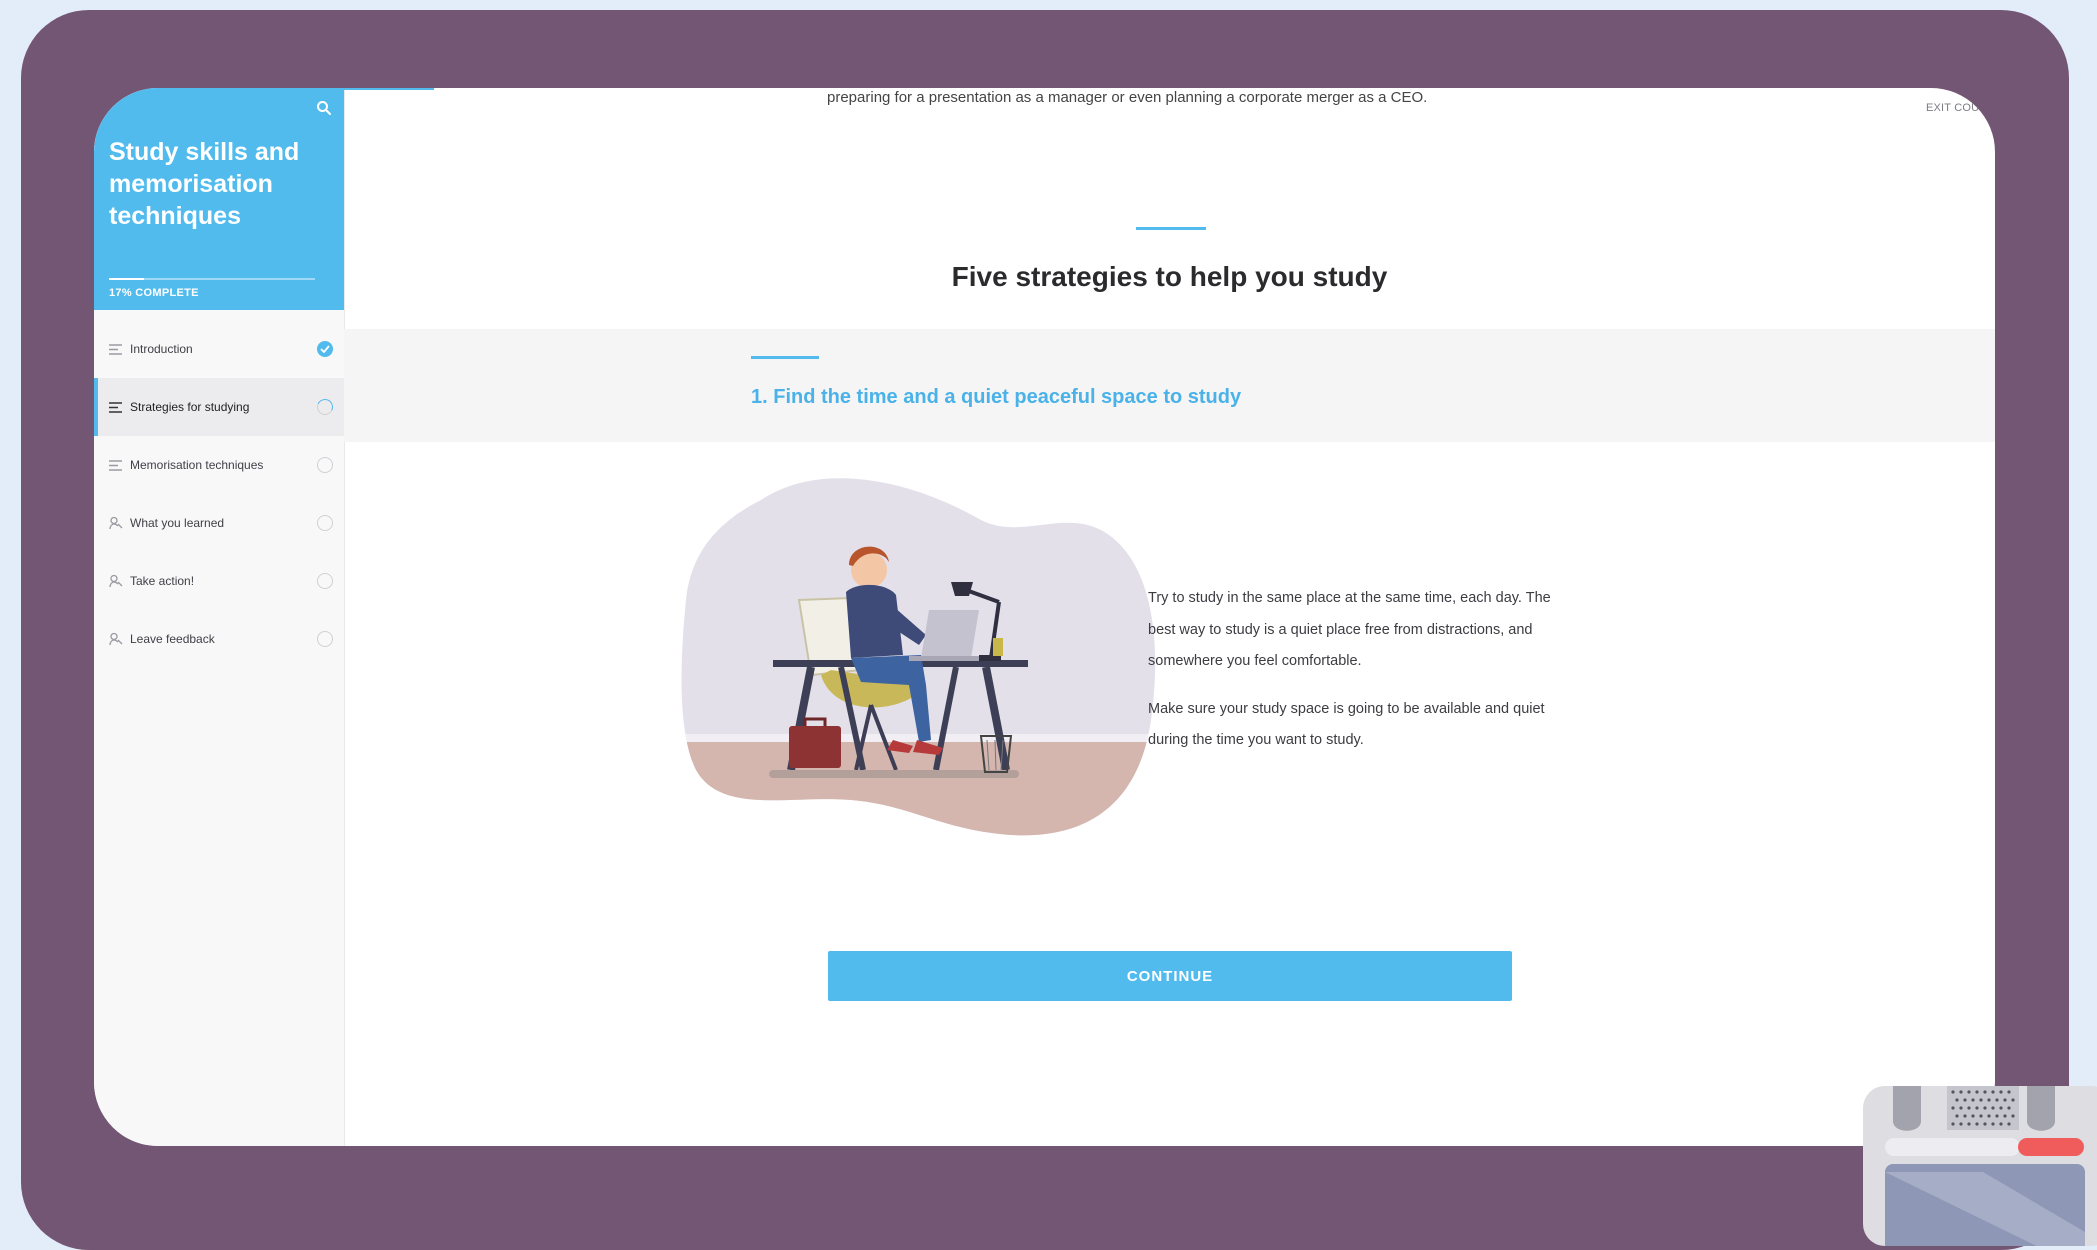 The image size is (2097, 1250). What do you see at coordinates (325, 407) in the screenshot?
I see `in-progress-icon` at bounding box center [325, 407].